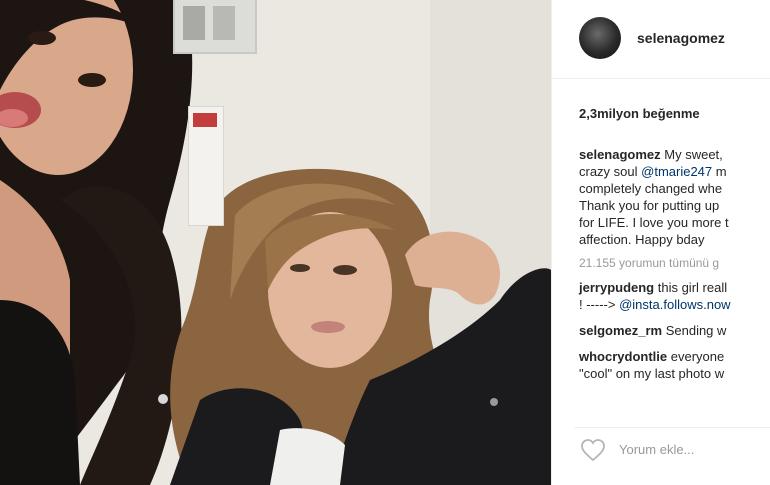  I want to click on caption-text: for LIFE. I love you more t, so click(654, 222).